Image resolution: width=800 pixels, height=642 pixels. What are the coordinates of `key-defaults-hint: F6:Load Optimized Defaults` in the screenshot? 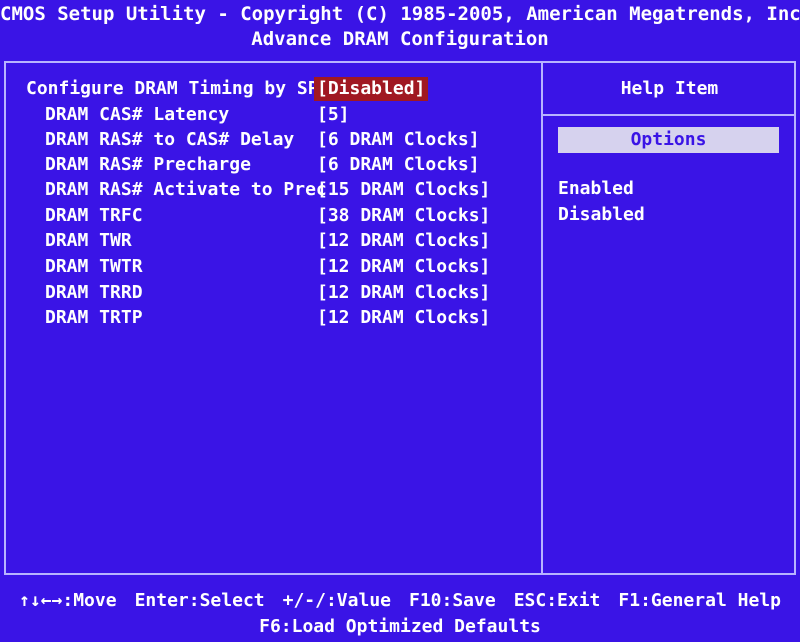 It's located at (400, 626).